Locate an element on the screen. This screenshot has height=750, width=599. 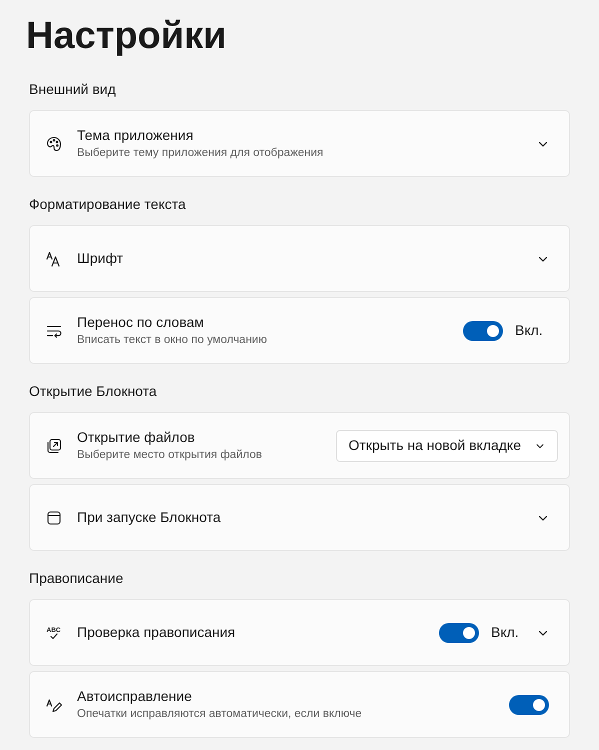
setting-description: Выберите место открытия файлов is located at coordinates (169, 455).